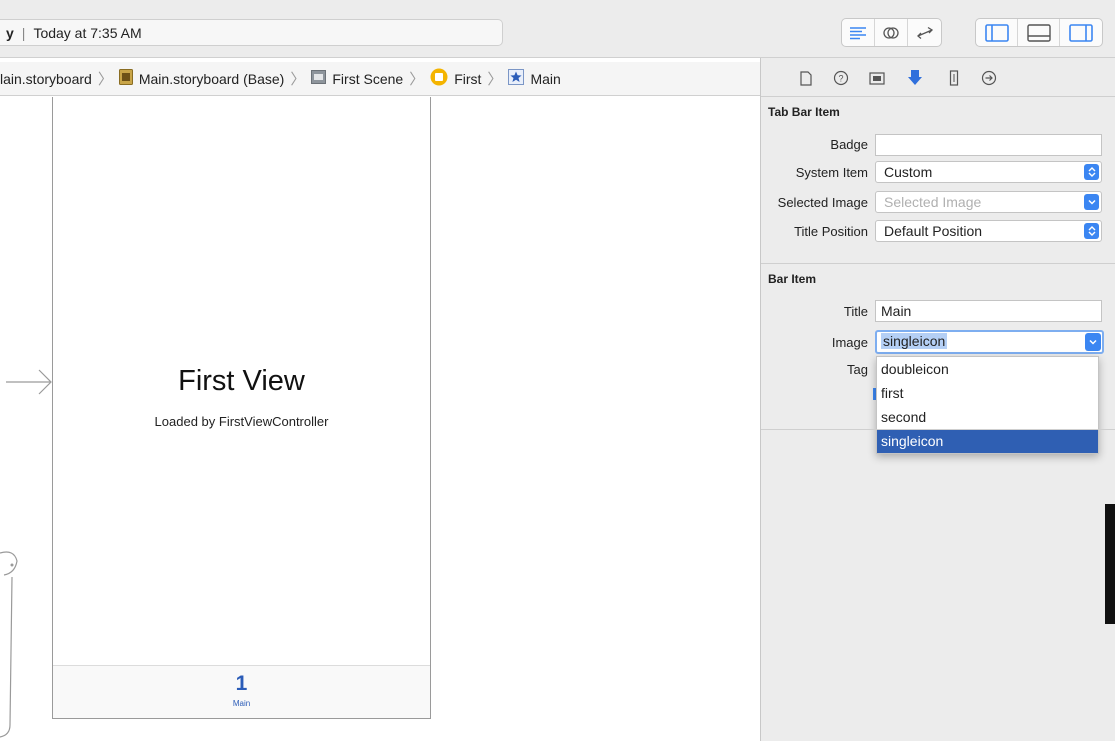  I want to click on badge-field, so click(988, 145).